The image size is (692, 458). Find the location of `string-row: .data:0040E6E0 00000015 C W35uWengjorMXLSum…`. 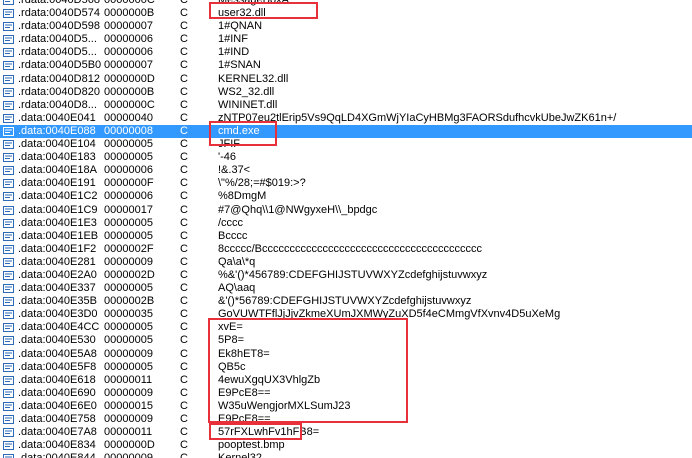

string-row: .data:0040E6E0 00000015 C W35uWengjorMXLSum… is located at coordinates (346, 406).